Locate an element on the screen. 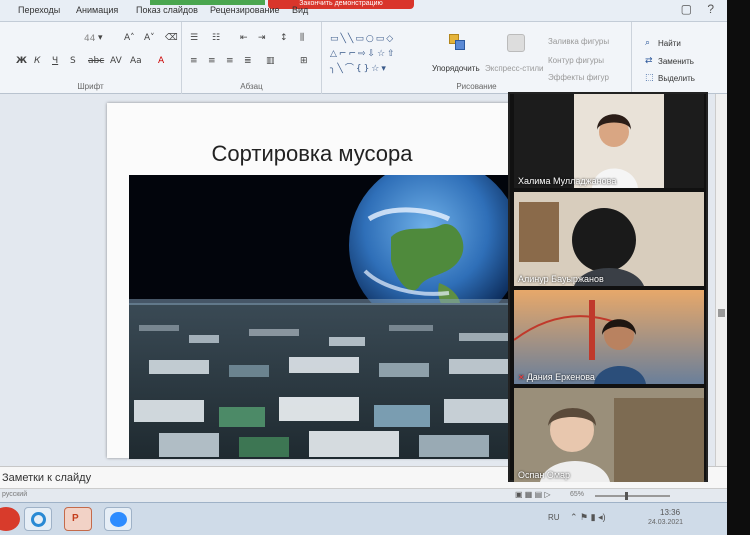 This screenshot has width=750, height=535. view-buttons-icon: ▣ ▦ ▤ ▷ is located at coordinates (533, 494).